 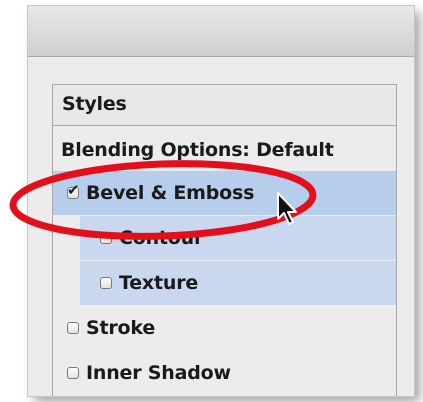 What do you see at coordinates (106, 238) in the screenshot?
I see `contour-checkbox` at bounding box center [106, 238].